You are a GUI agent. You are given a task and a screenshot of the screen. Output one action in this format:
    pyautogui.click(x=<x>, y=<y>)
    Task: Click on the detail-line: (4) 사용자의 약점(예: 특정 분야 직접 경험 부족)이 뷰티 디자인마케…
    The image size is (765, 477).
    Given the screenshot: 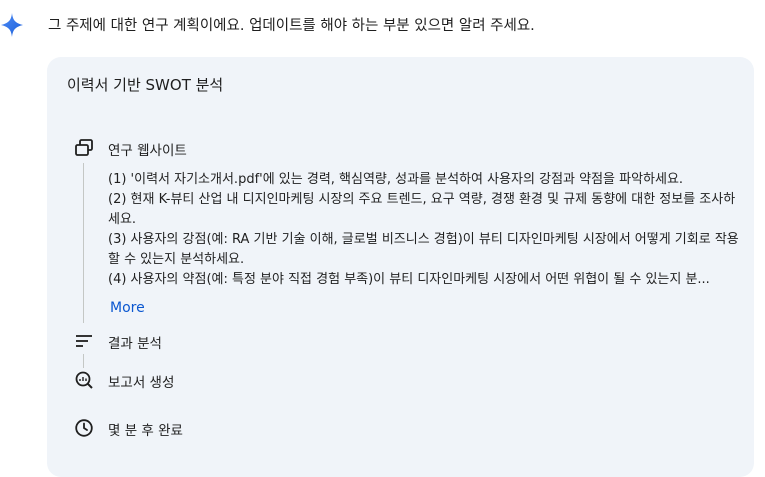 What is the action you would take?
    pyautogui.click(x=409, y=279)
    